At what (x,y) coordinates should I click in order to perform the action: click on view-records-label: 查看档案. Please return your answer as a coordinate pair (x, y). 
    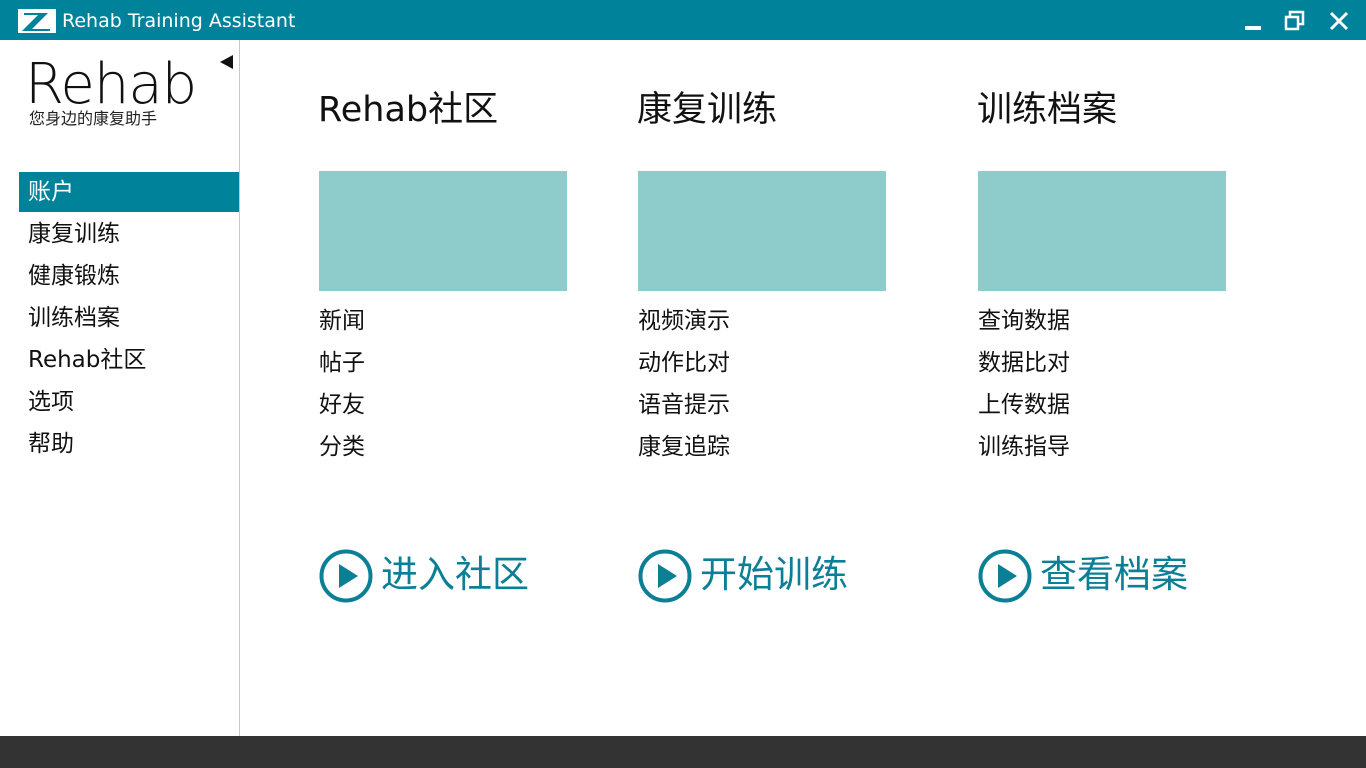
    Looking at the image, I should click on (1114, 574).